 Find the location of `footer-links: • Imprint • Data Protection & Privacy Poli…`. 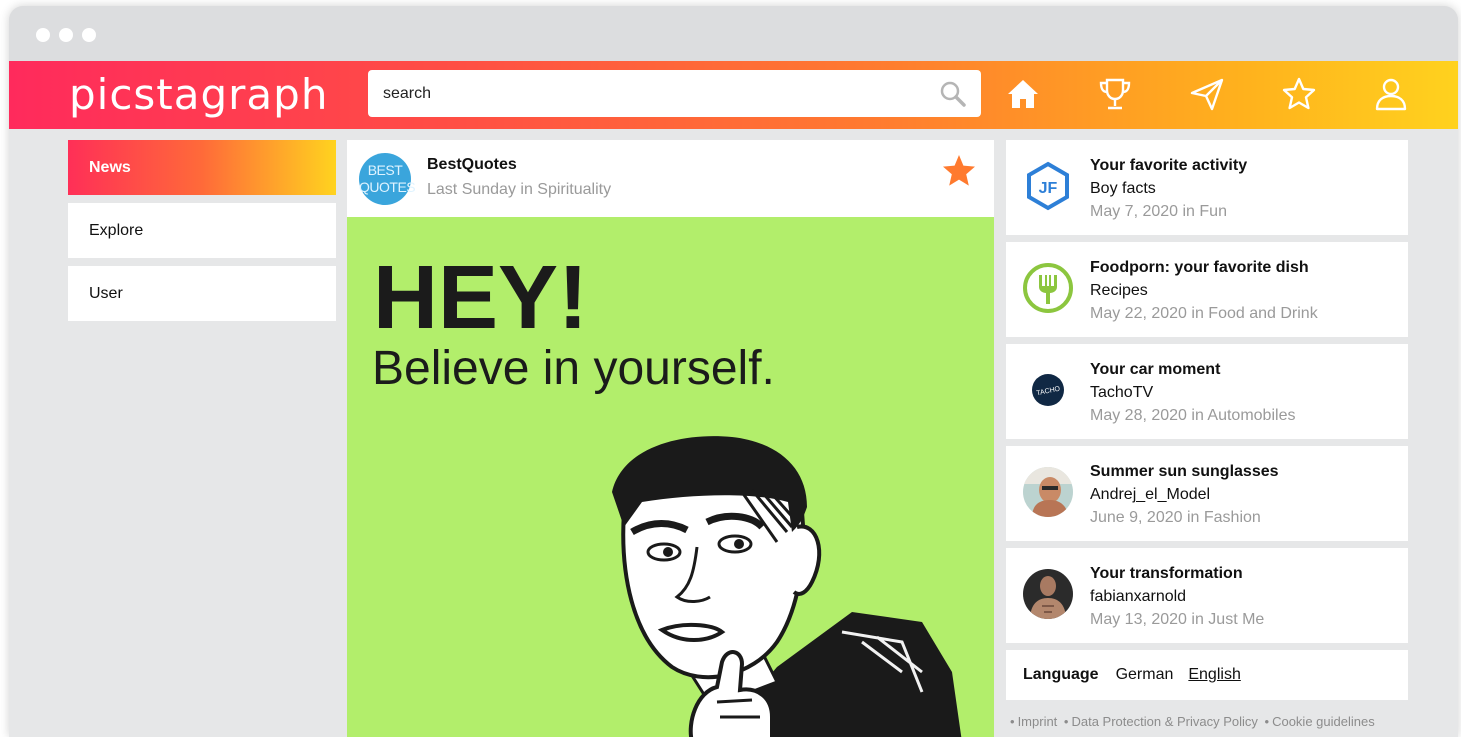

footer-links: • Imprint • Data Protection & Privacy Poli… is located at coordinates (1207, 721).